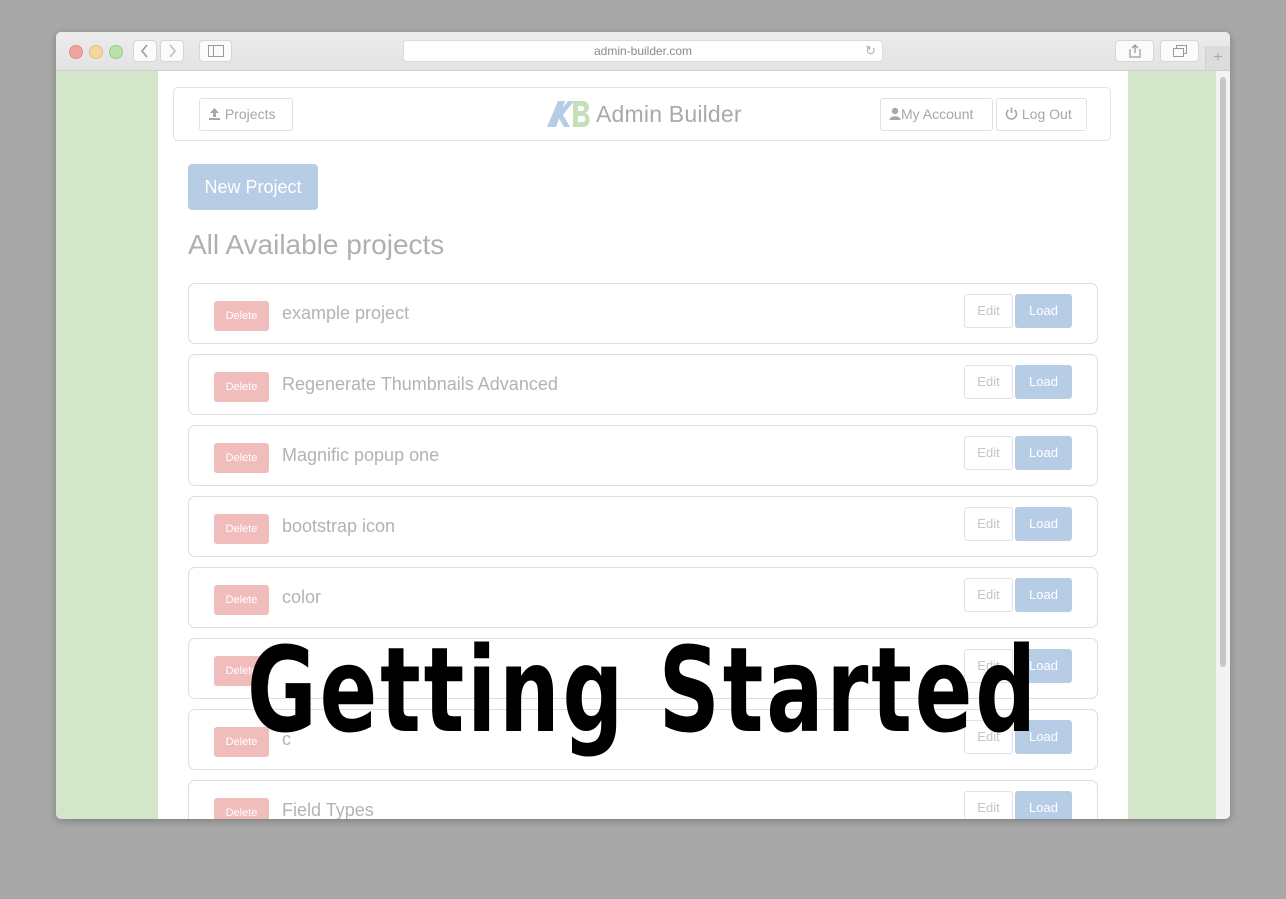 The image size is (1286, 899). What do you see at coordinates (669, 113) in the screenshot?
I see `brand-name: Admin Builder` at bounding box center [669, 113].